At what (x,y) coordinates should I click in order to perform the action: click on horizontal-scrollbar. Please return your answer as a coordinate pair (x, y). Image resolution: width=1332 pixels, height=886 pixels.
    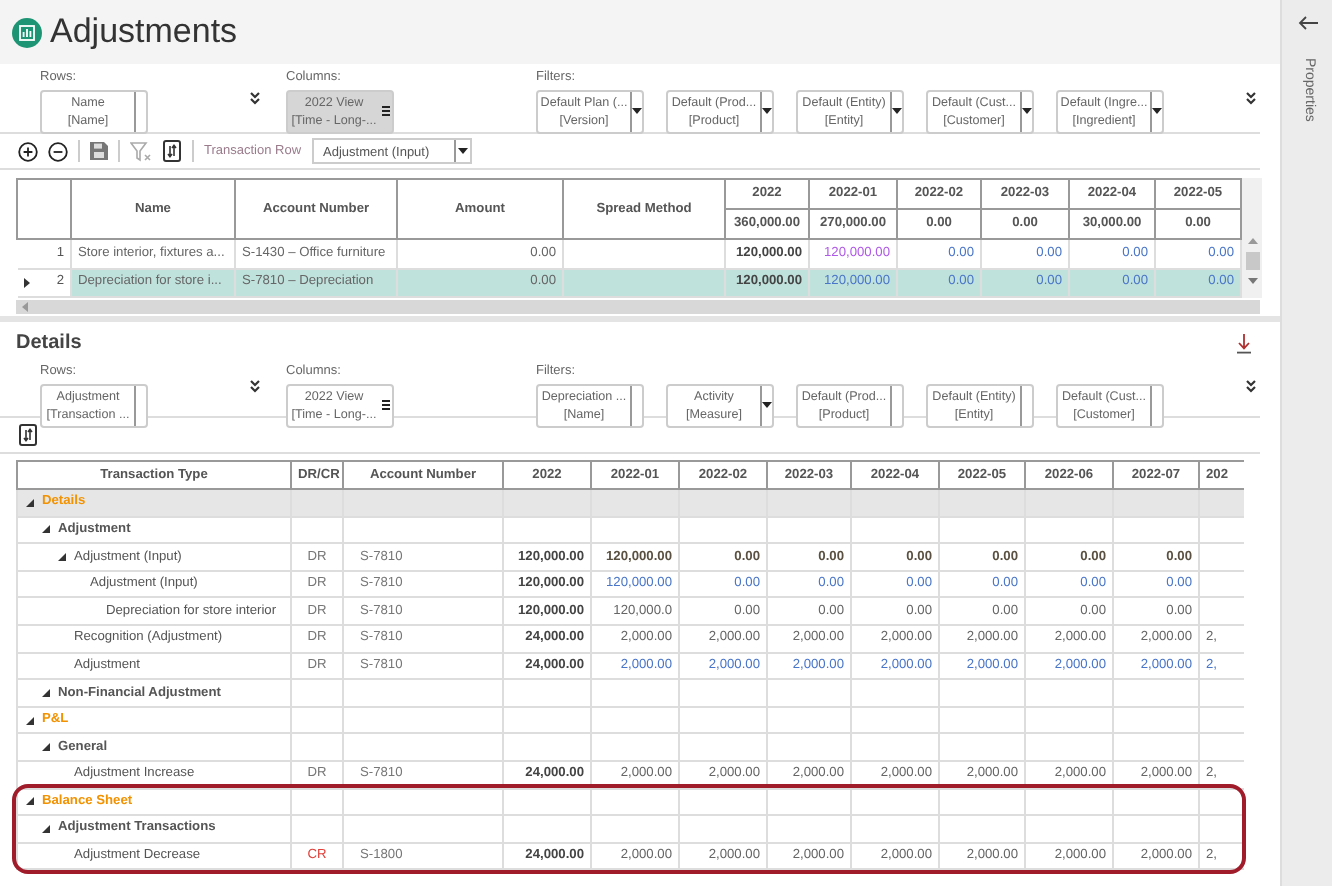
    Looking at the image, I should click on (638, 307).